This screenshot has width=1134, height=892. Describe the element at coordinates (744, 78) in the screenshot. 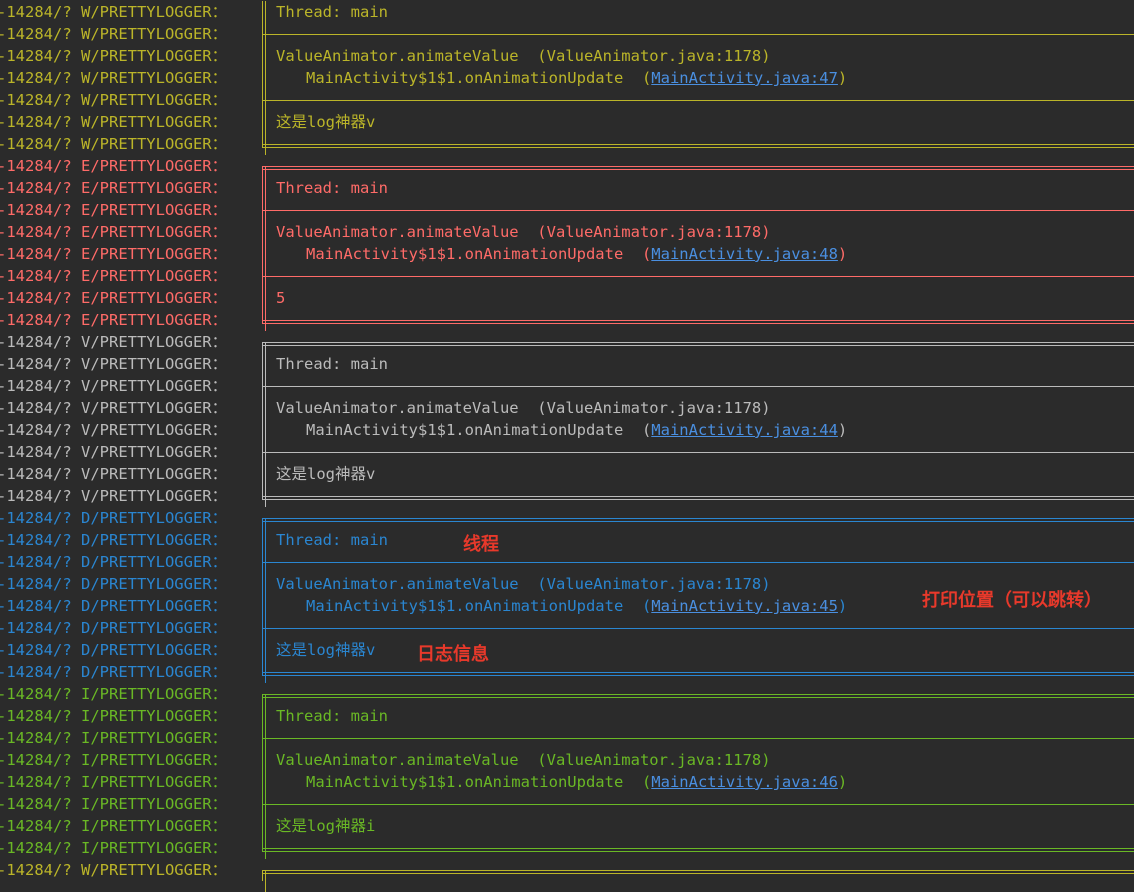

I see `source-file-link: MainActivity.java:47` at that location.